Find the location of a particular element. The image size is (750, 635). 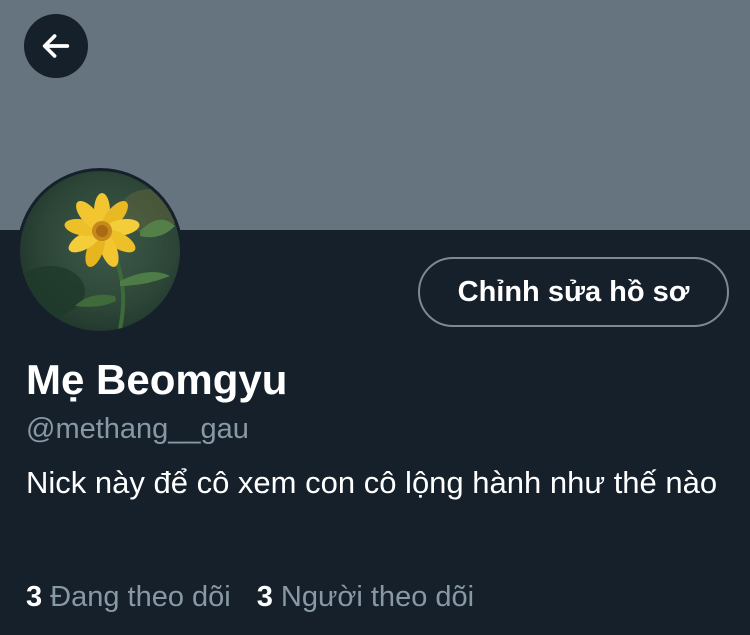

avatar-image is located at coordinates (100, 251).